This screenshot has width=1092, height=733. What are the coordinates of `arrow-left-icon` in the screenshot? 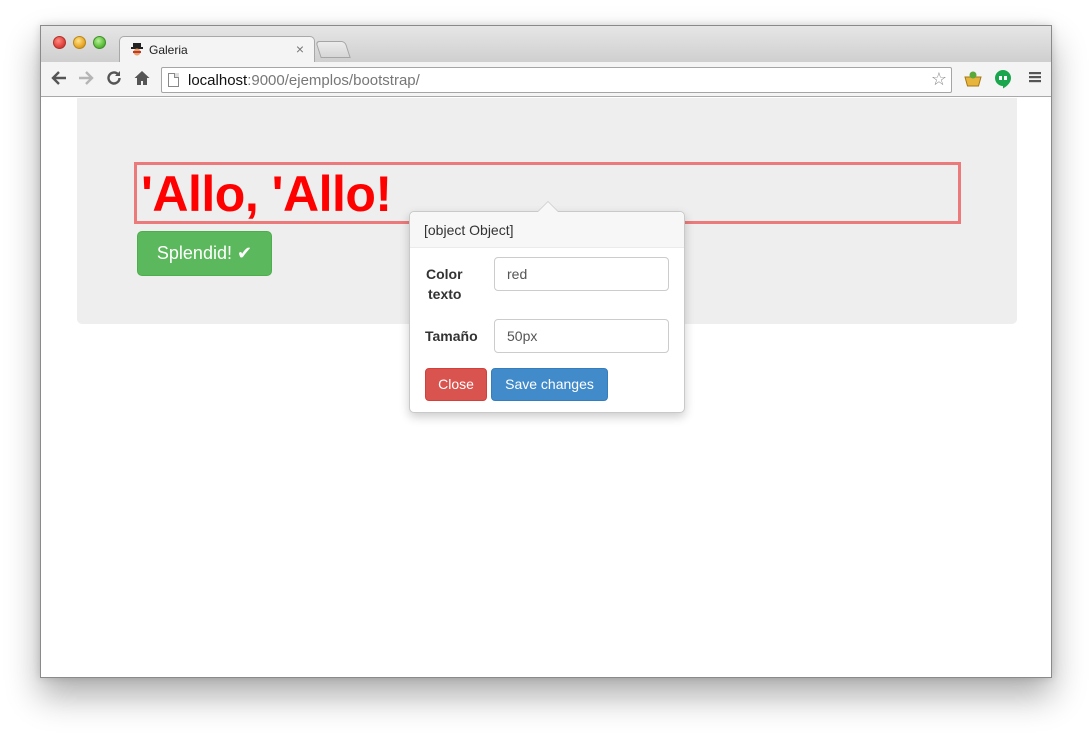 It's located at (59, 79).